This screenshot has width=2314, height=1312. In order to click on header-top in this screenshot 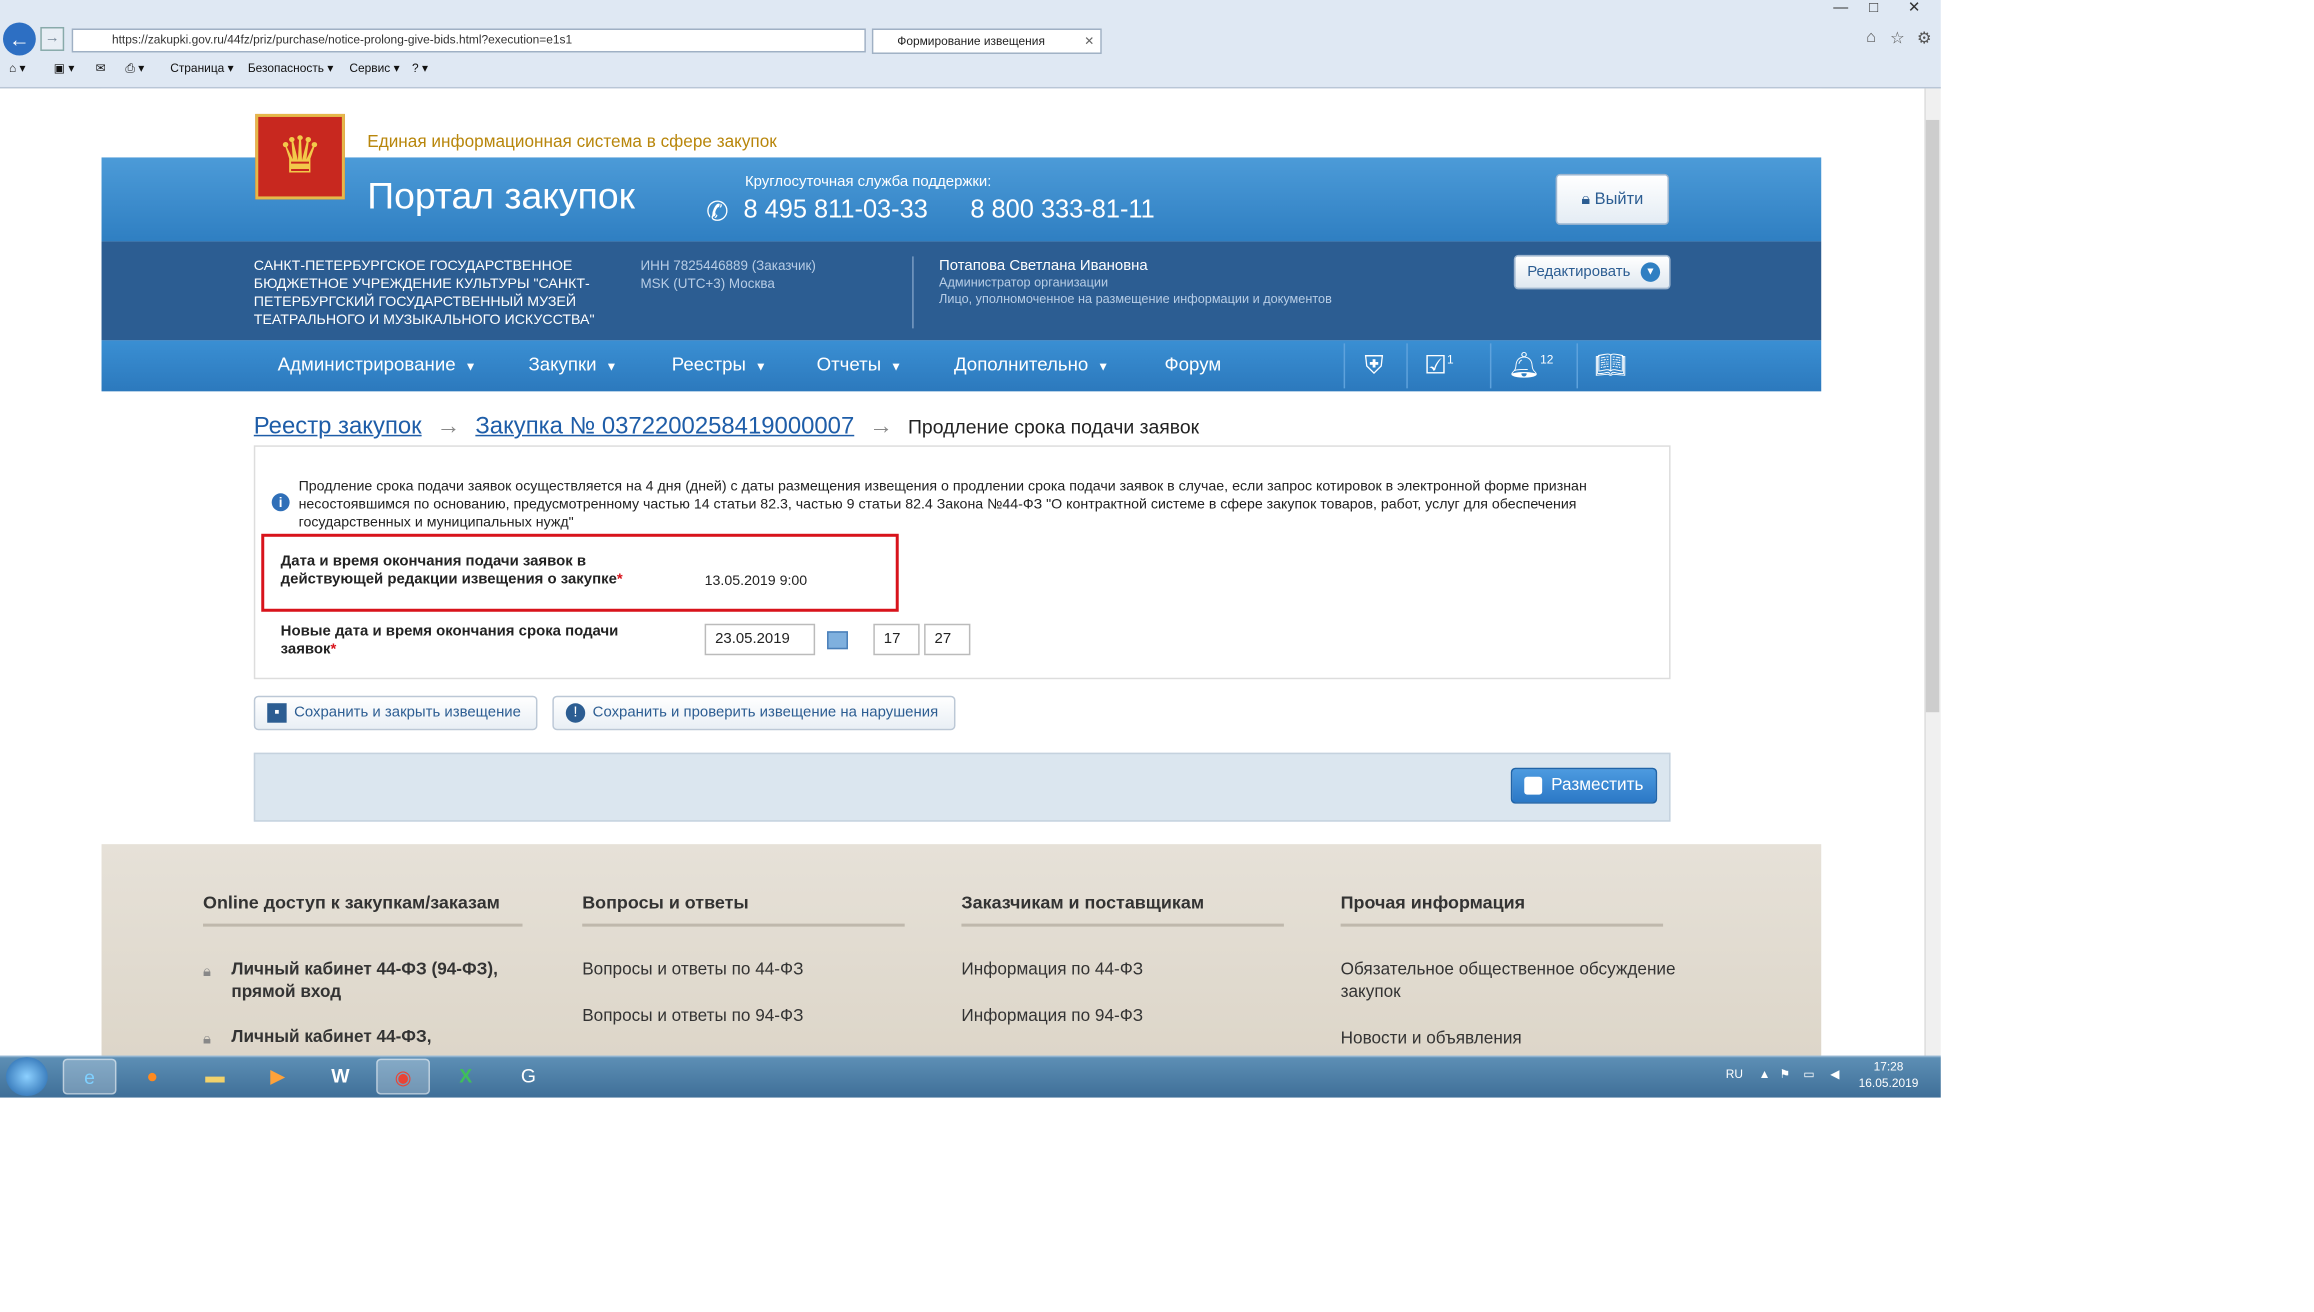, I will do `click(961, 123)`.